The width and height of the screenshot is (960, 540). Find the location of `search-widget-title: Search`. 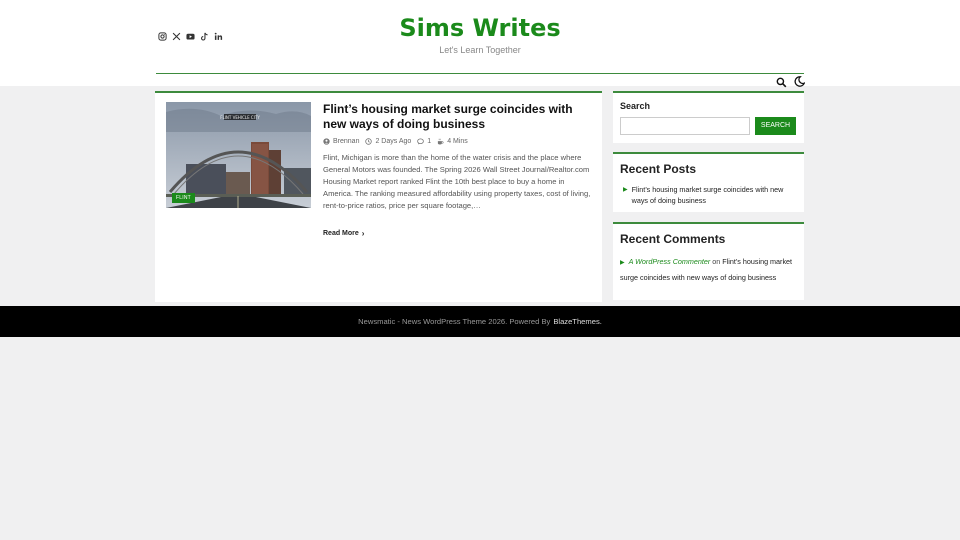

search-widget-title: Search is located at coordinates (635, 106).